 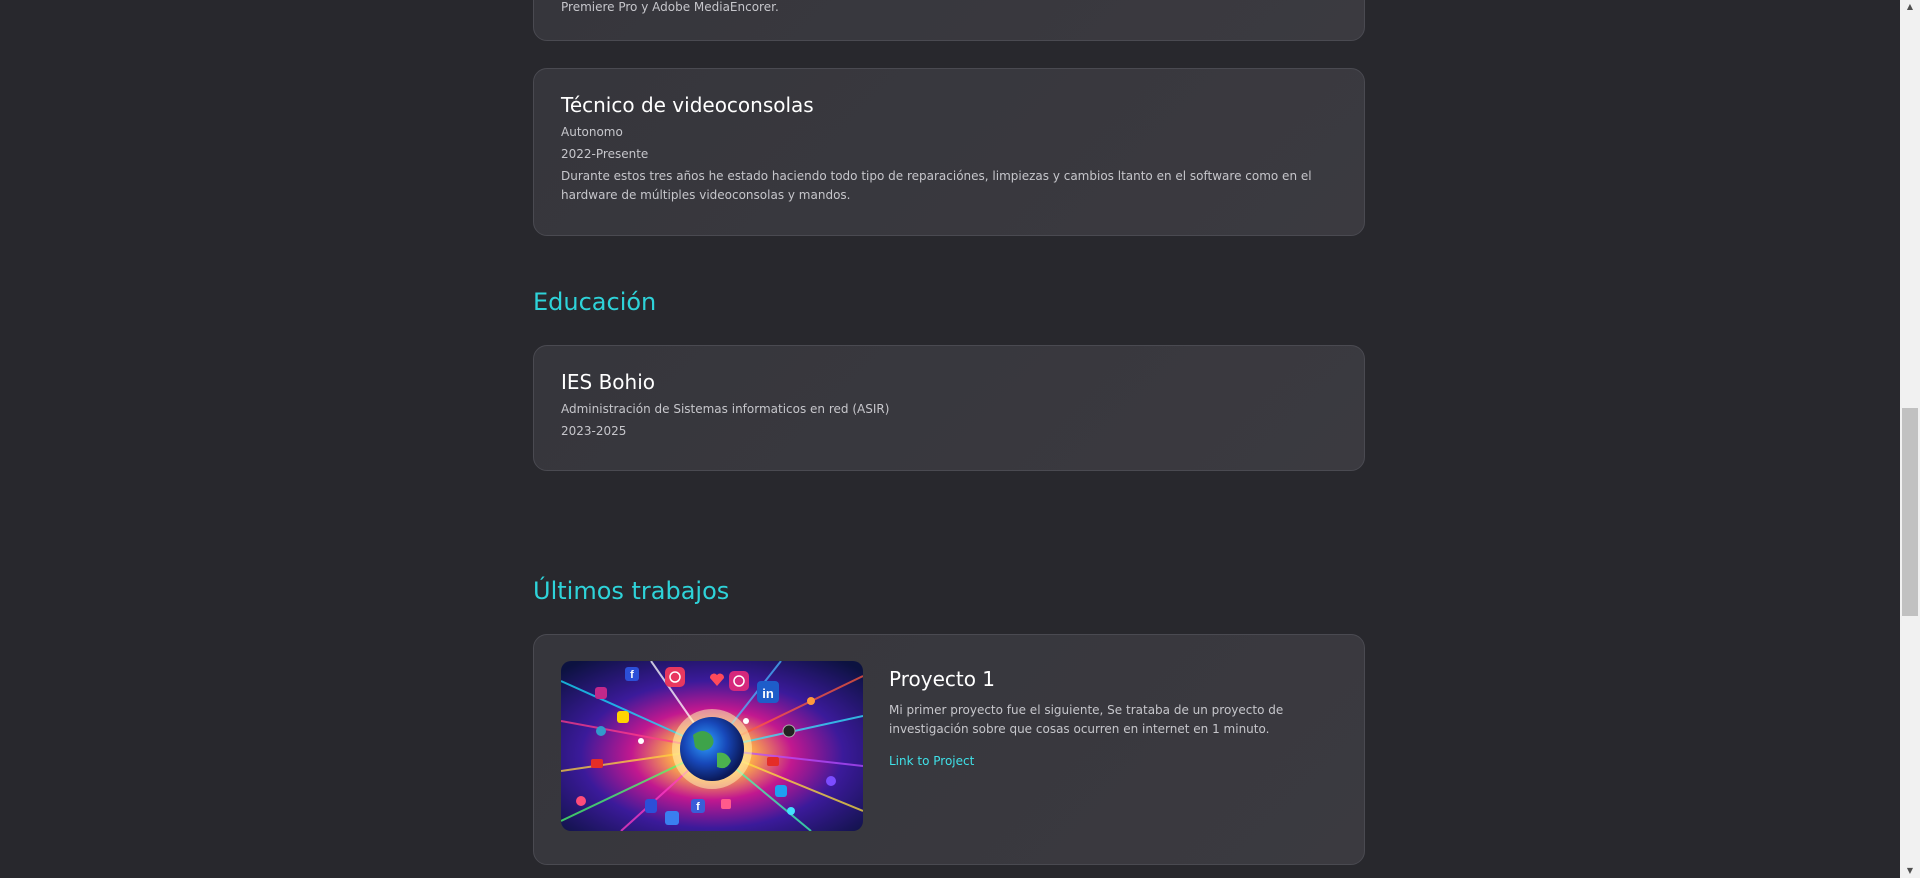 What do you see at coordinates (1910, 7) in the screenshot?
I see `scroll-up-arrow: ▲` at bounding box center [1910, 7].